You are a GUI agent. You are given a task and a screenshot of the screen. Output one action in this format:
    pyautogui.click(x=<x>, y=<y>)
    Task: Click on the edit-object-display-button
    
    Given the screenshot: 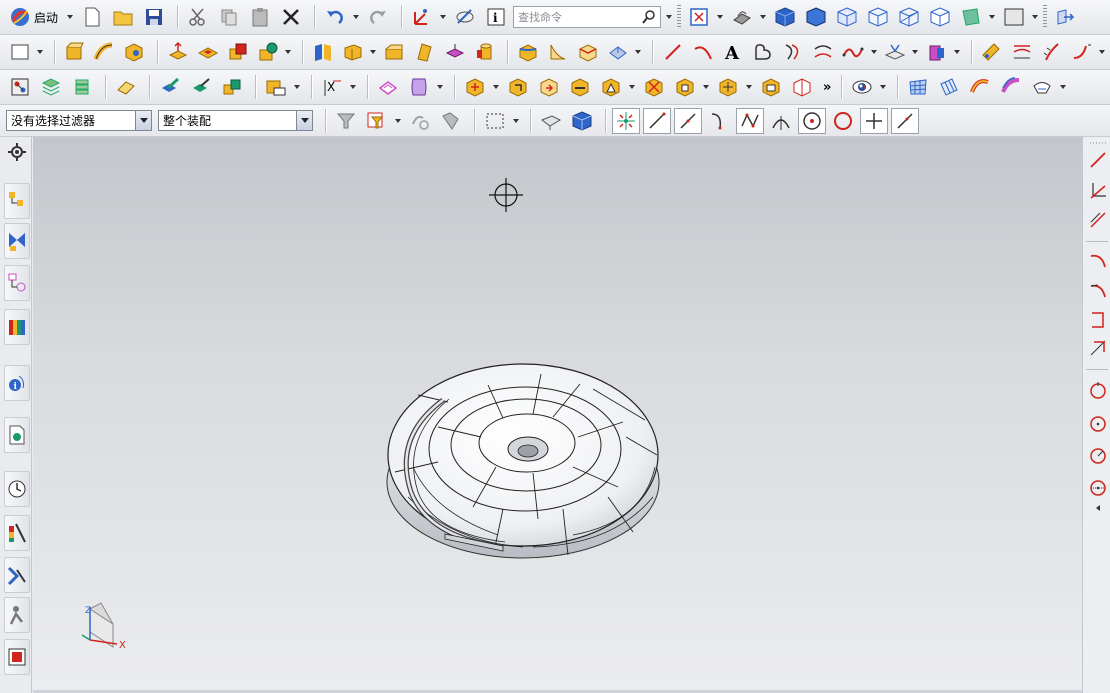 What is the action you would take?
    pyautogui.click(x=126, y=87)
    